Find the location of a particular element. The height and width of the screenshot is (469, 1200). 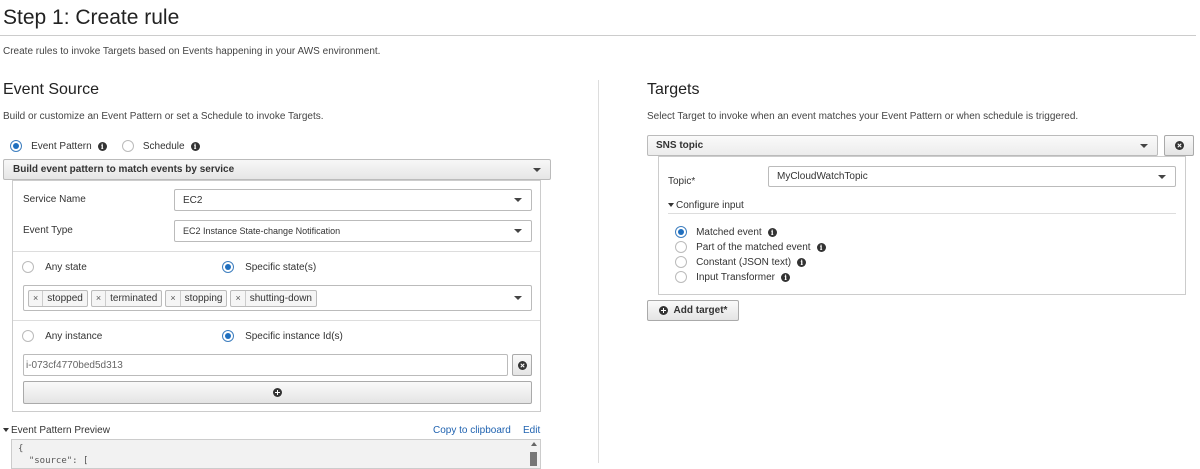

state-tag-shutting-down: × shutting-down is located at coordinates (273, 298).